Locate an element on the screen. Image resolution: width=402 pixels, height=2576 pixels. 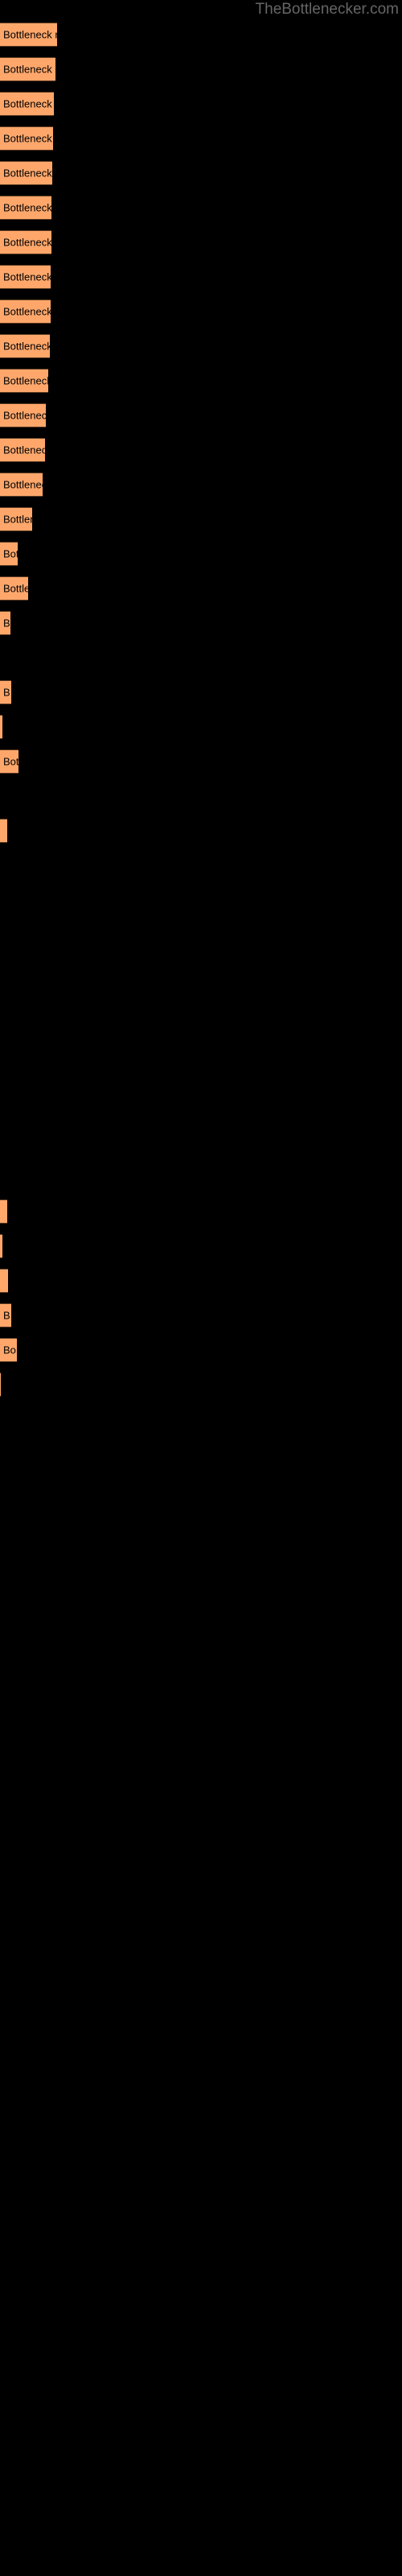
bar-label: Bottlen is located at coordinates (15, 588).